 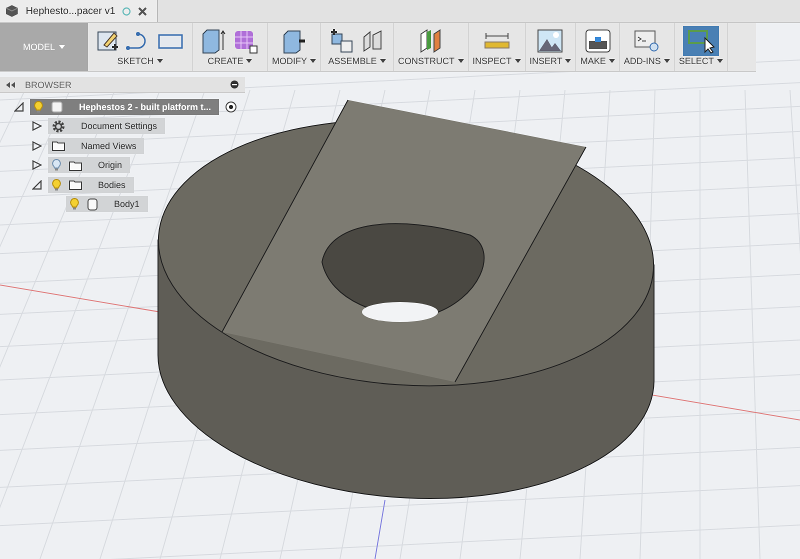 I want to click on box-icon, so click(x=214, y=41).